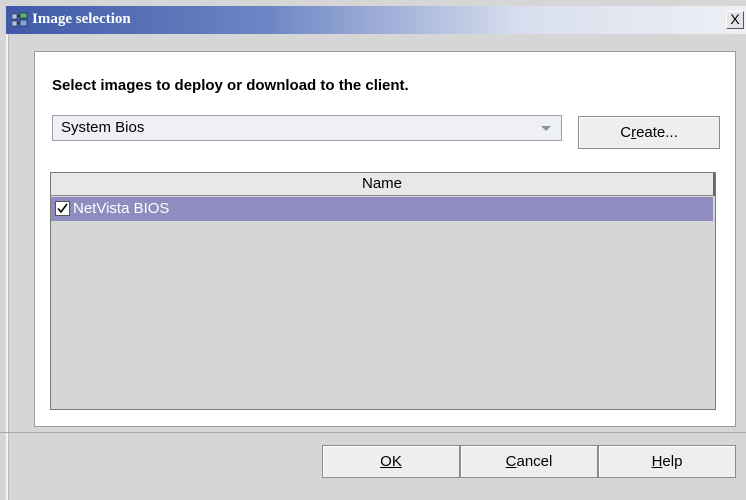 This screenshot has width=746, height=500. I want to click on cancel-button: Cancel, so click(529, 461).